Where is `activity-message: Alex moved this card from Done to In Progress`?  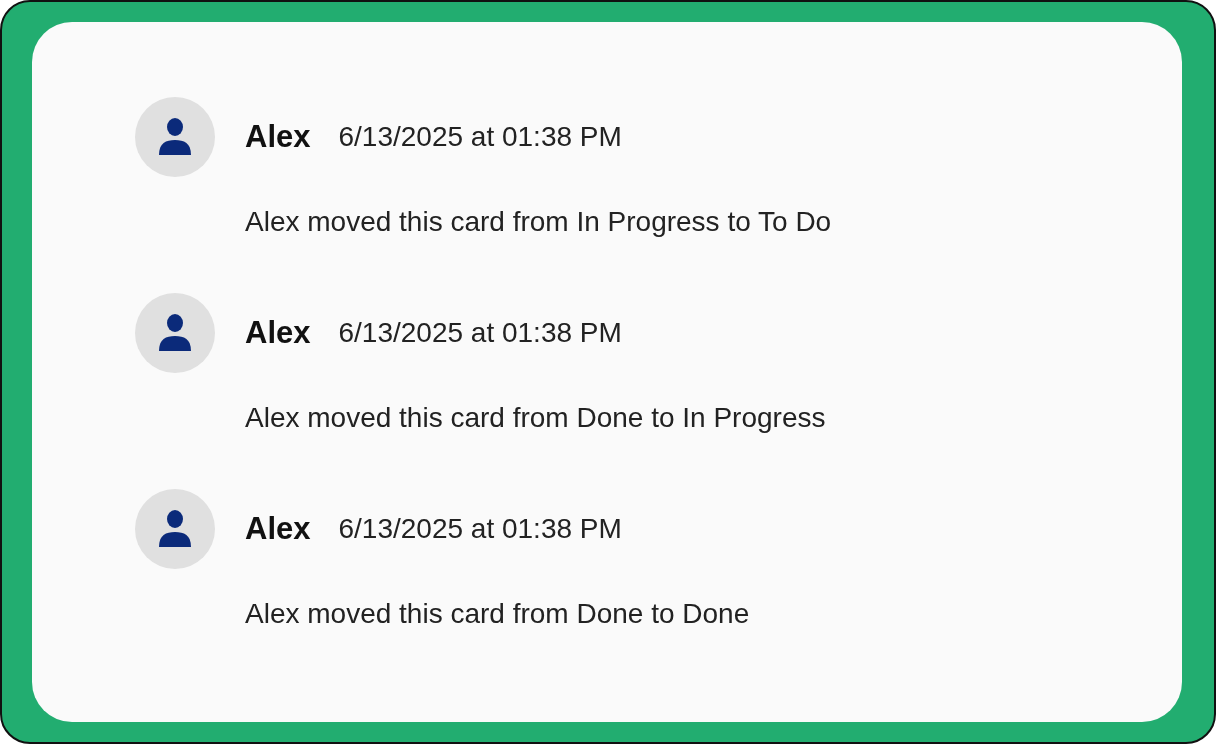
activity-message: Alex moved this card from Done to In Progress is located at coordinates (536, 418).